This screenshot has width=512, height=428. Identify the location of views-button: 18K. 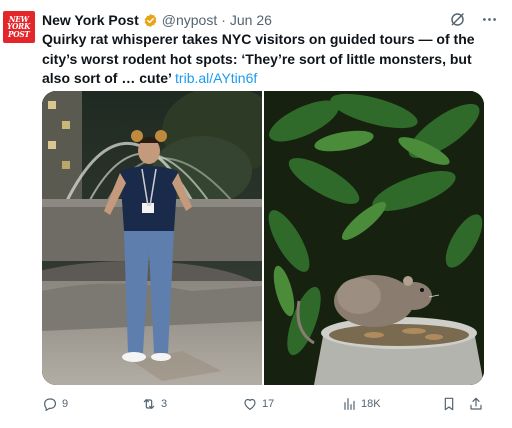
(361, 404).